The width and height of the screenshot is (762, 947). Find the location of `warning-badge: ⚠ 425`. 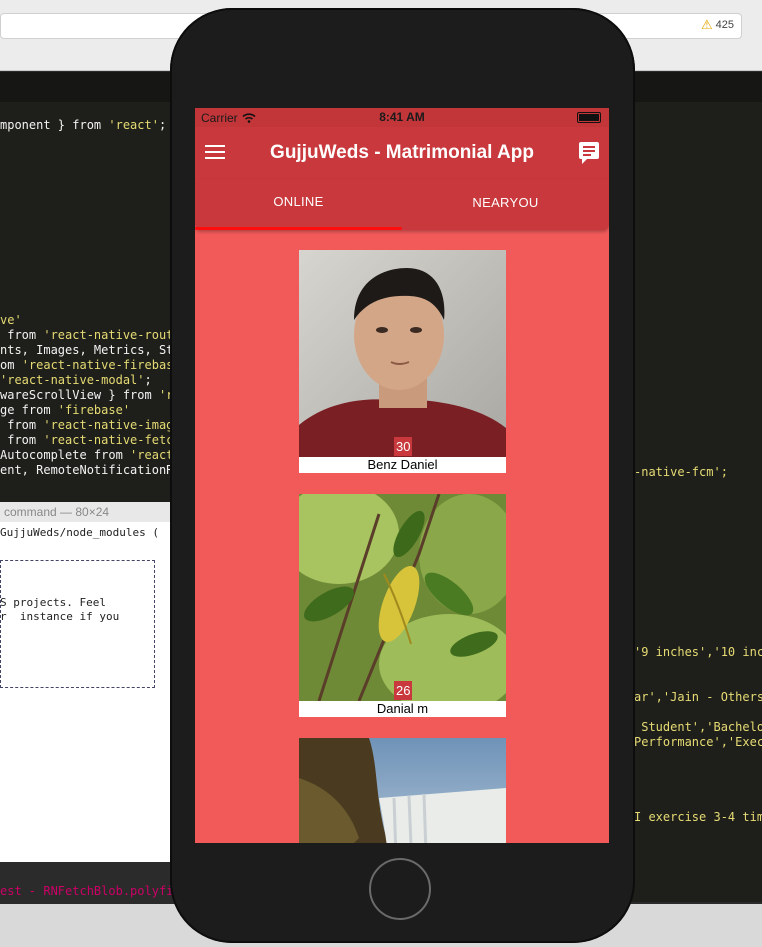

warning-badge: ⚠ 425 is located at coordinates (717, 25).